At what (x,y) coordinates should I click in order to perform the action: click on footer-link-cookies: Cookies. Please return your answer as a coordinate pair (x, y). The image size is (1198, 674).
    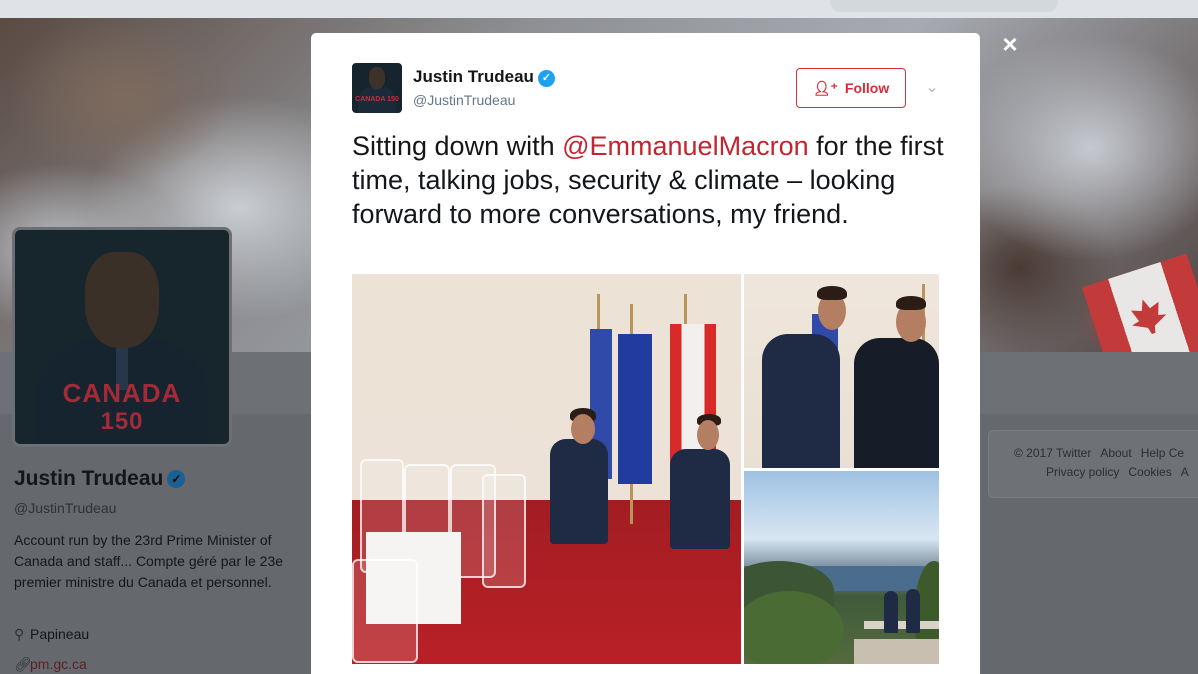
    Looking at the image, I should click on (1149, 472).